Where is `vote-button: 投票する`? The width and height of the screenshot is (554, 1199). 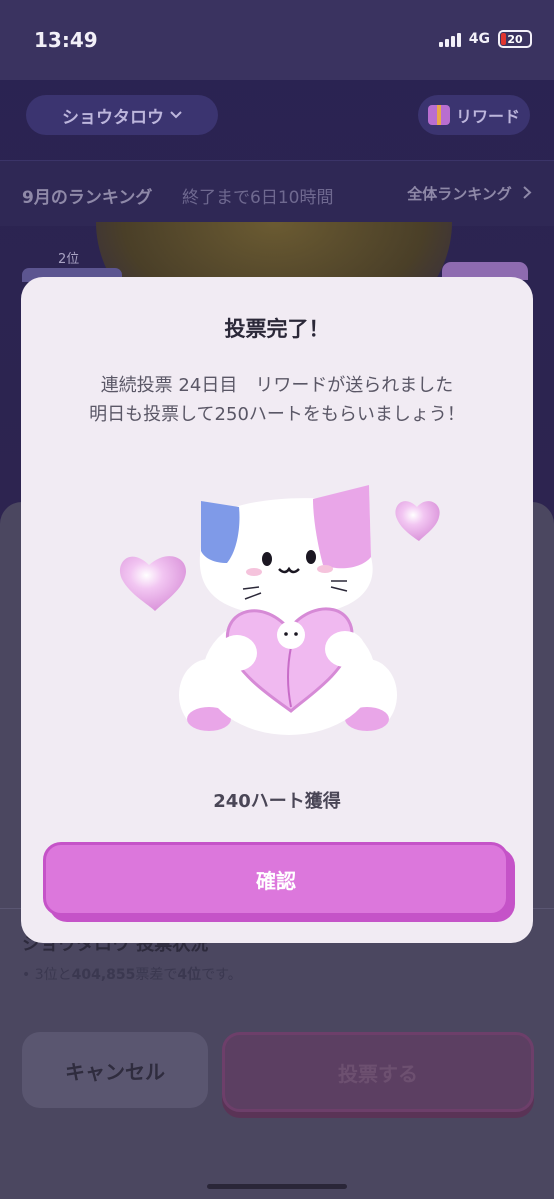
vote-button: 投票する is located at coordinates (378, 1072).